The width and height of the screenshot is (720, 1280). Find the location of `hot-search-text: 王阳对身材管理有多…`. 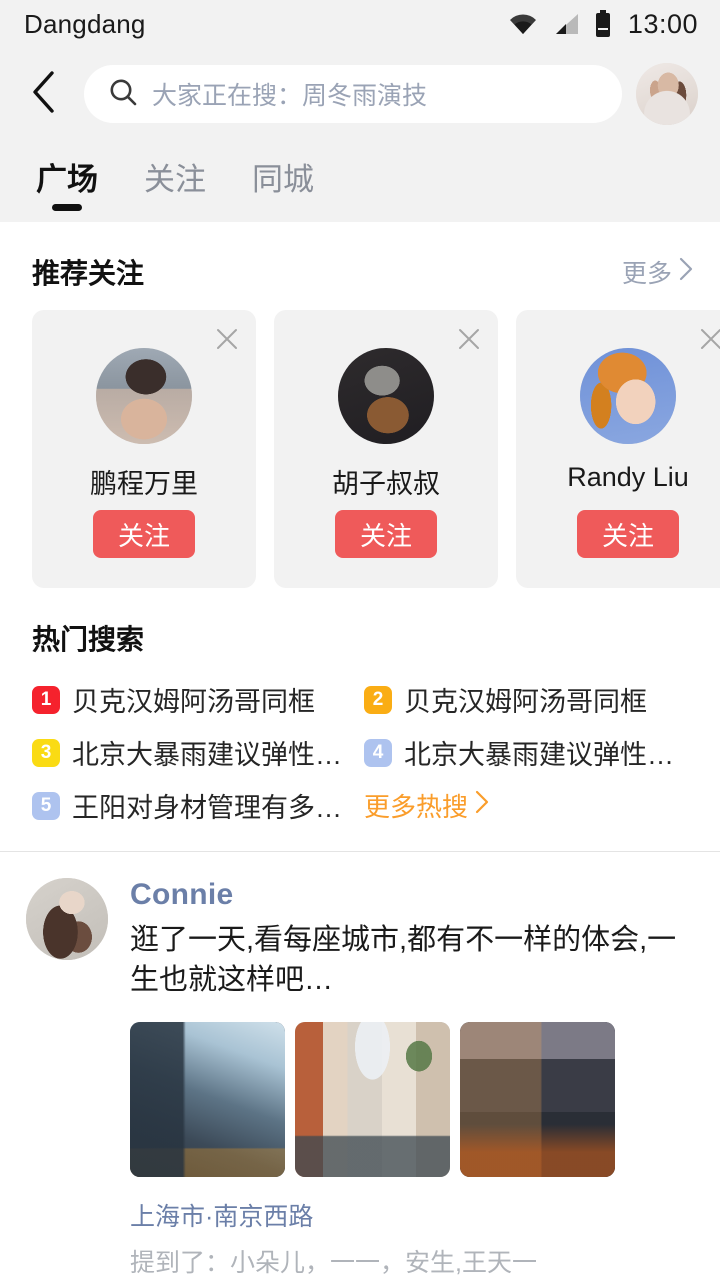

hot-search-text: 王阳对身材管理有多… is located at coordinates (207, 808).